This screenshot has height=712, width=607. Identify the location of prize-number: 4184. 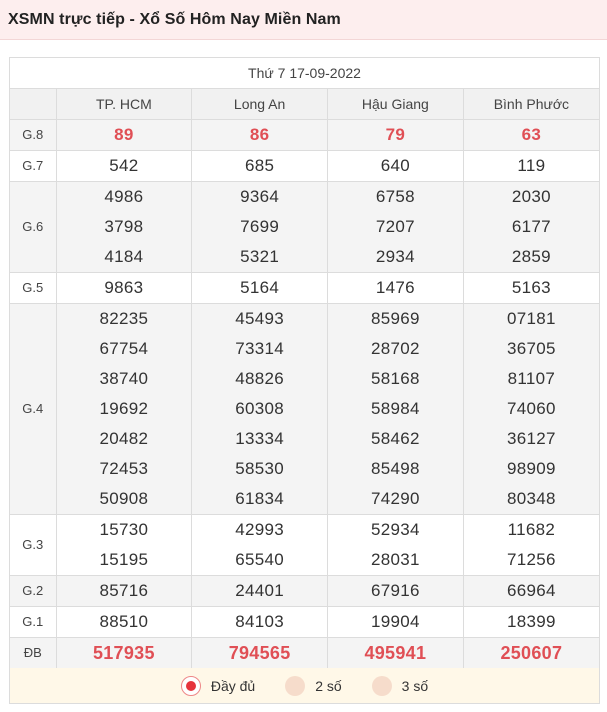
(124, 256).